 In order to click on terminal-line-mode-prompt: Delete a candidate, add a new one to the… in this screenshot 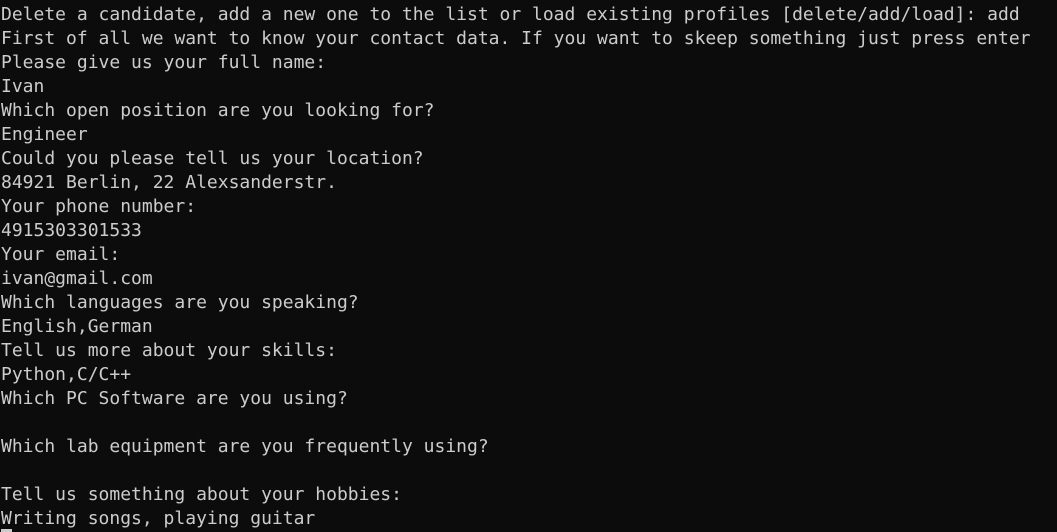, I will do `click(510, 14)`.